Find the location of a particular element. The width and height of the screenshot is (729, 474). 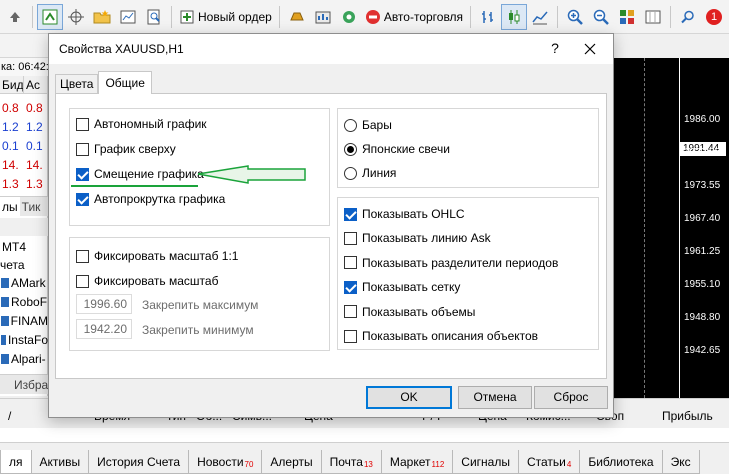

new-order-button: Новый ордер is located at coordinates (225, 17).